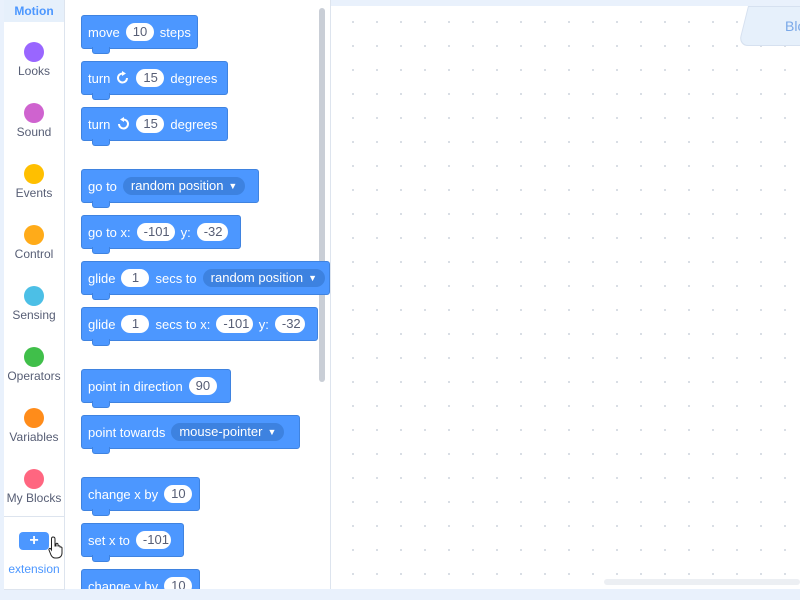 The image size is (800, 600). What do you see at coordinates (34, 113) in the screenshot?
I see `sound-dot-icon` at bounding box center [34, 113].